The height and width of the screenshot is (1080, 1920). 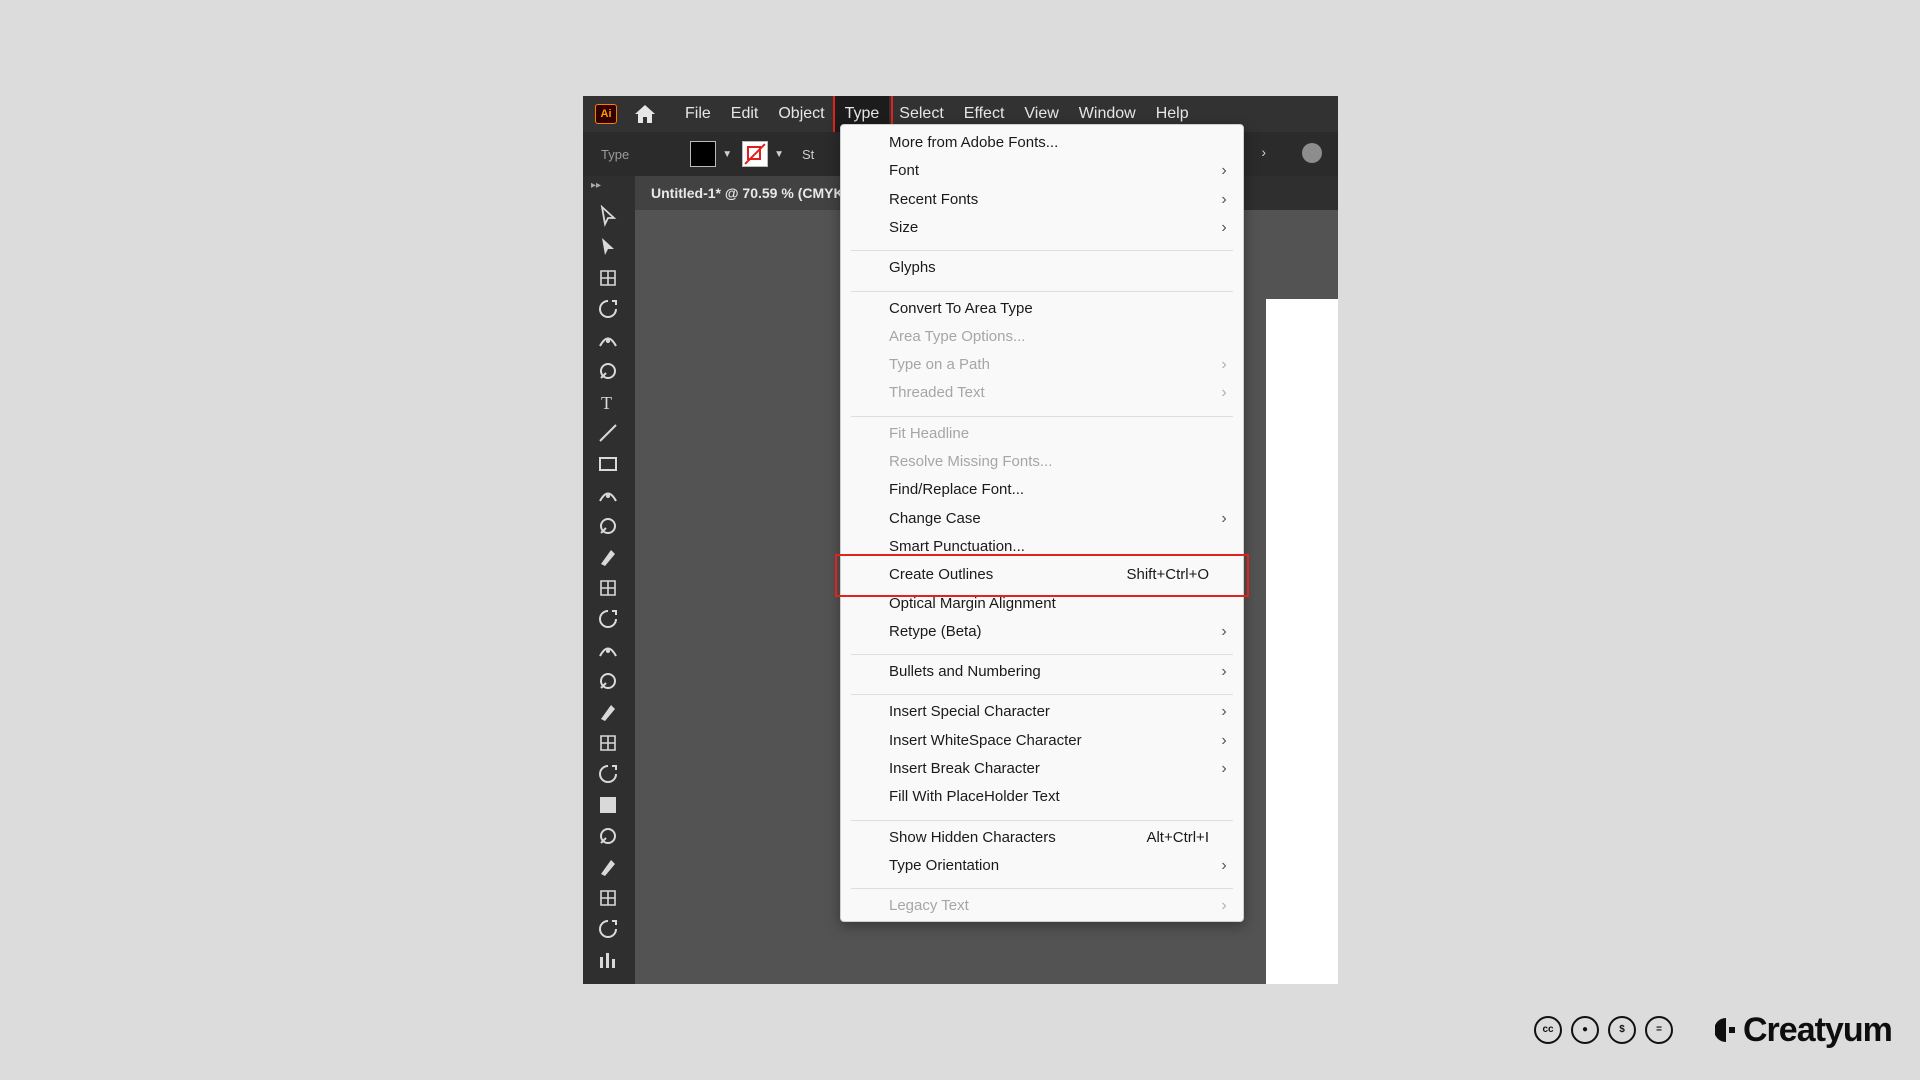 What do you see at coordinates (1622, 1030) in the screenshot?
I see `noncommercial-icon: $` at bounding box center [1622, 1030].